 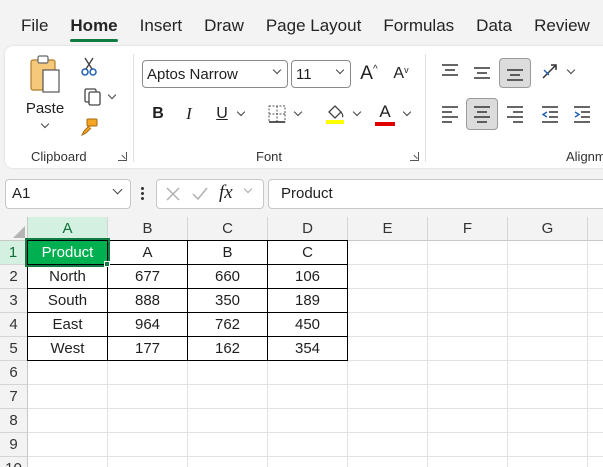 I want to click on cell-f6, so click(x=468, y=373).